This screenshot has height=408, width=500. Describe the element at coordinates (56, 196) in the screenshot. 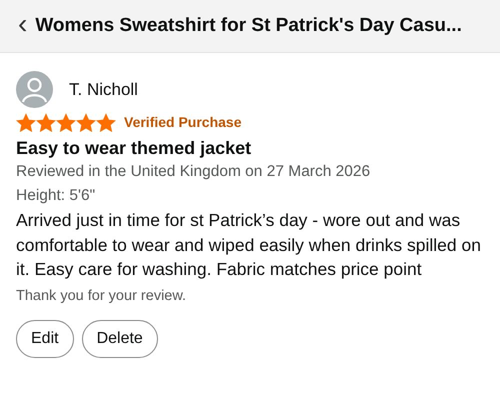

I see `review-meta-text: Height: 5'6"` at that location.